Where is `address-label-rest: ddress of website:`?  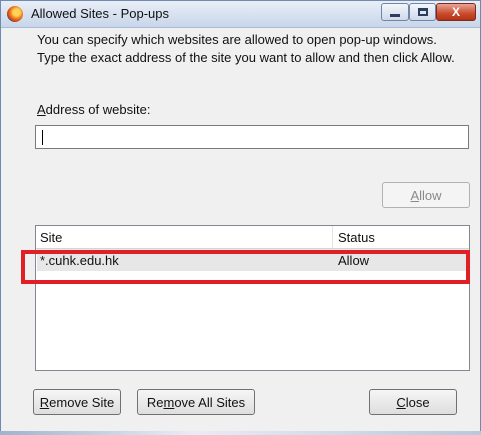
address-label-rest: ddress of website: is located at coordinates (98, 109).